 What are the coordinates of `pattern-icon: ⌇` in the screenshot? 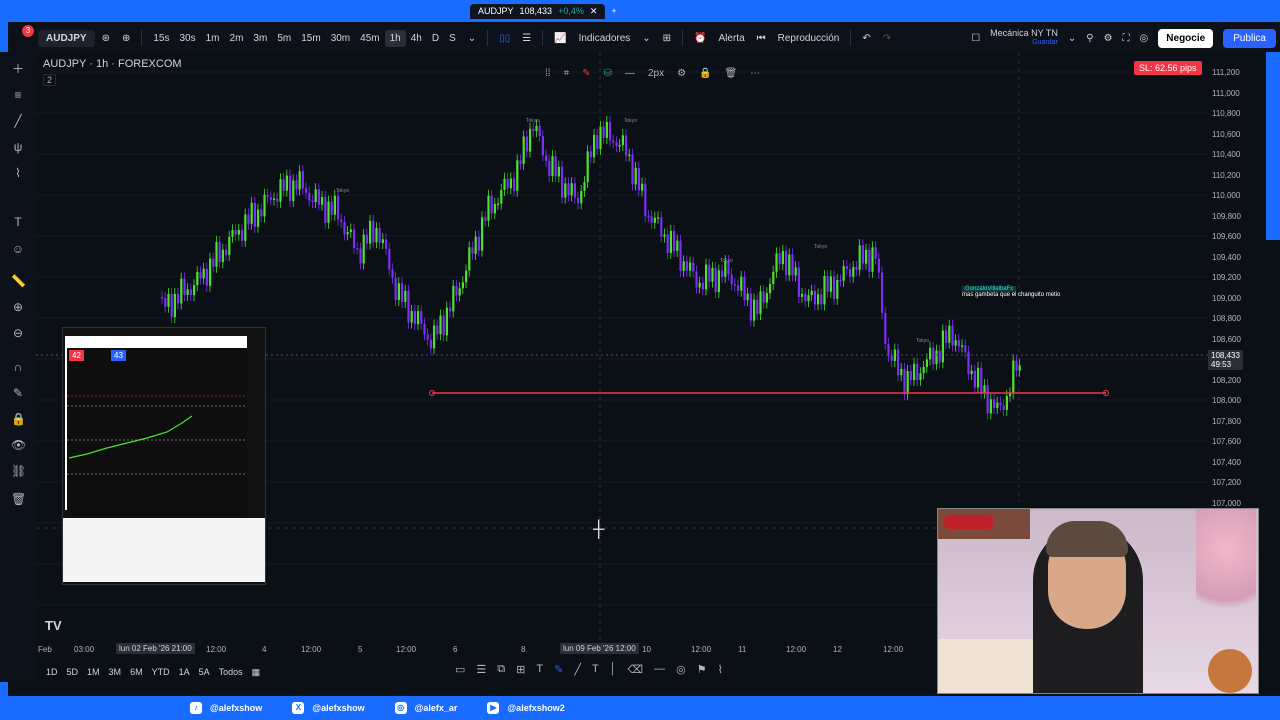 It's located at (720, 669).